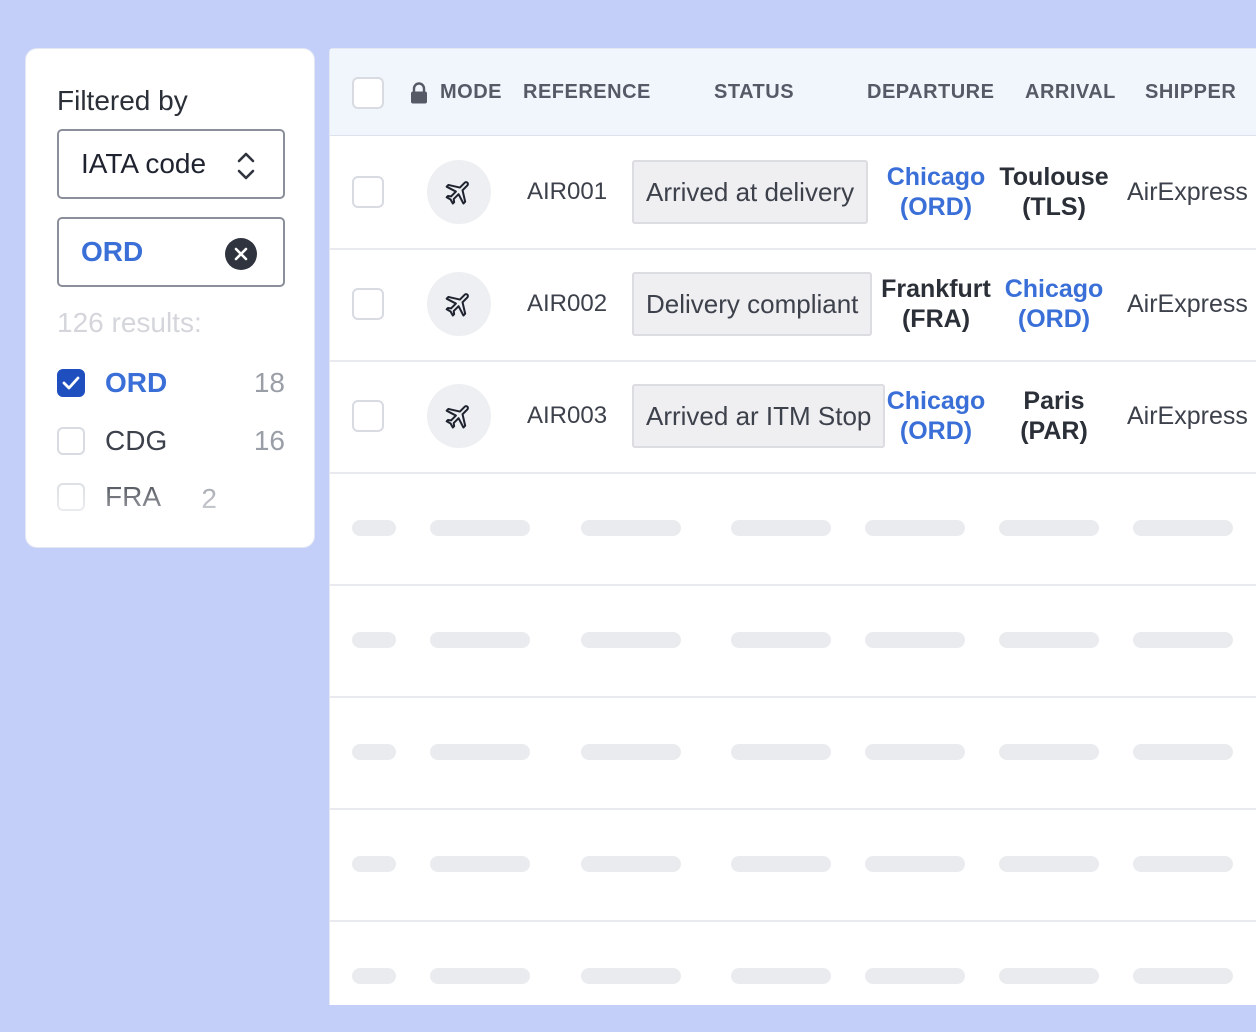 This screenshot has width=1256, height=1032. I want to click on chevron-up-down-icon, so click(246, 166).